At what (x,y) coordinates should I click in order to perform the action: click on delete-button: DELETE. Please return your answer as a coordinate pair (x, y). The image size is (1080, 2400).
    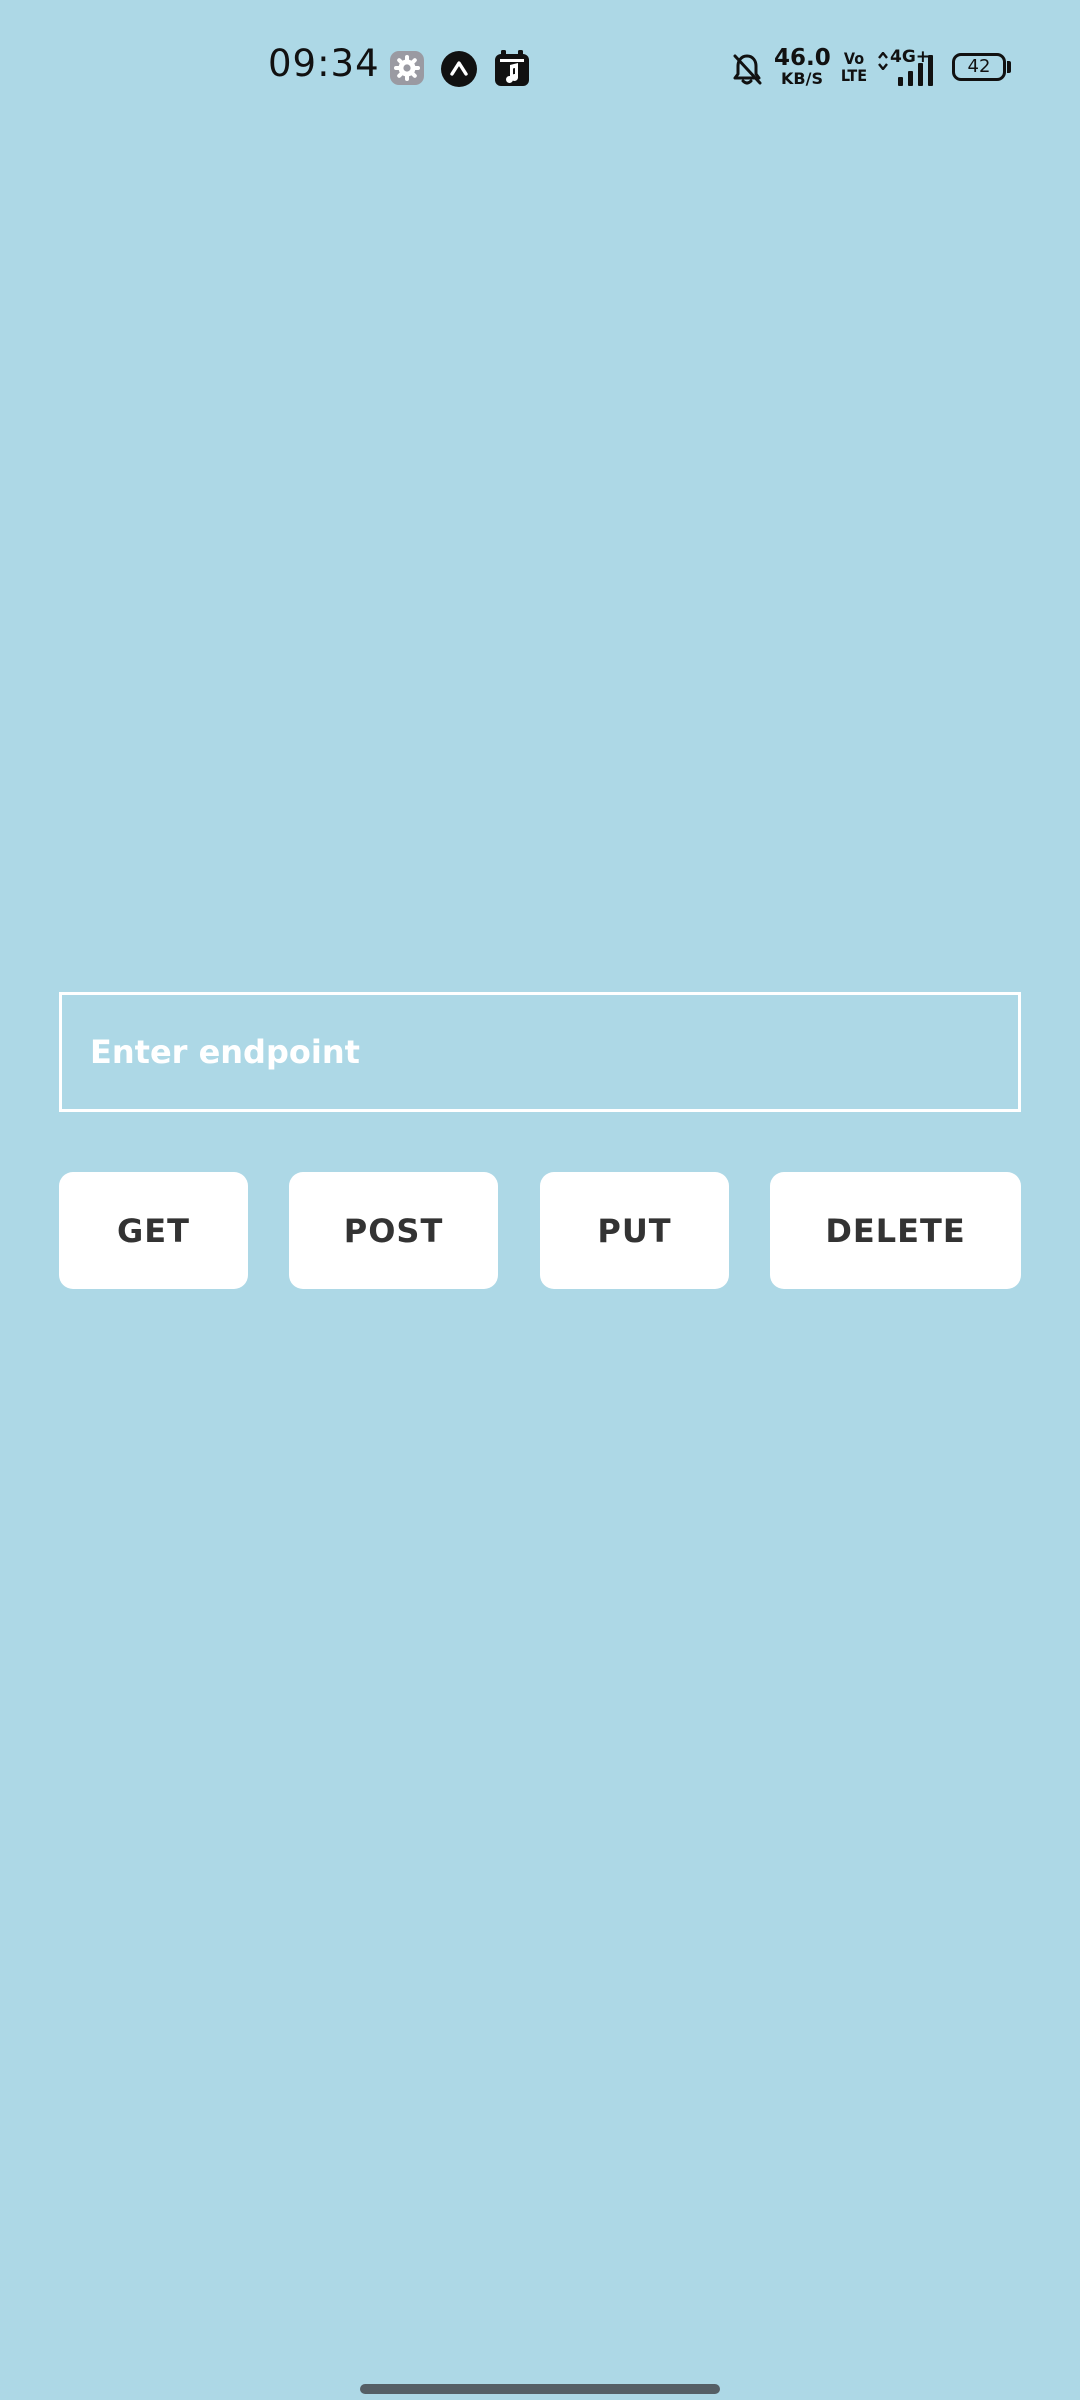
    Looking at the image, I should click on (895, 1230).